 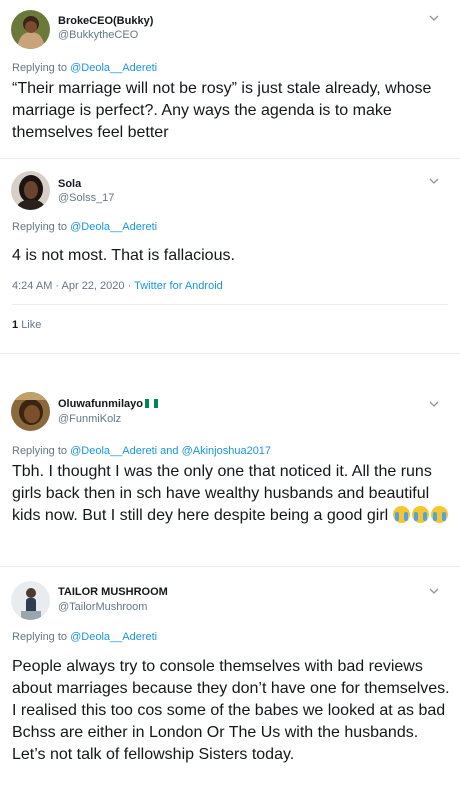 What do you see at coordinates (15, 325) in the screenshot?
I see `like-number: 1` at bounding box center [15, 325].